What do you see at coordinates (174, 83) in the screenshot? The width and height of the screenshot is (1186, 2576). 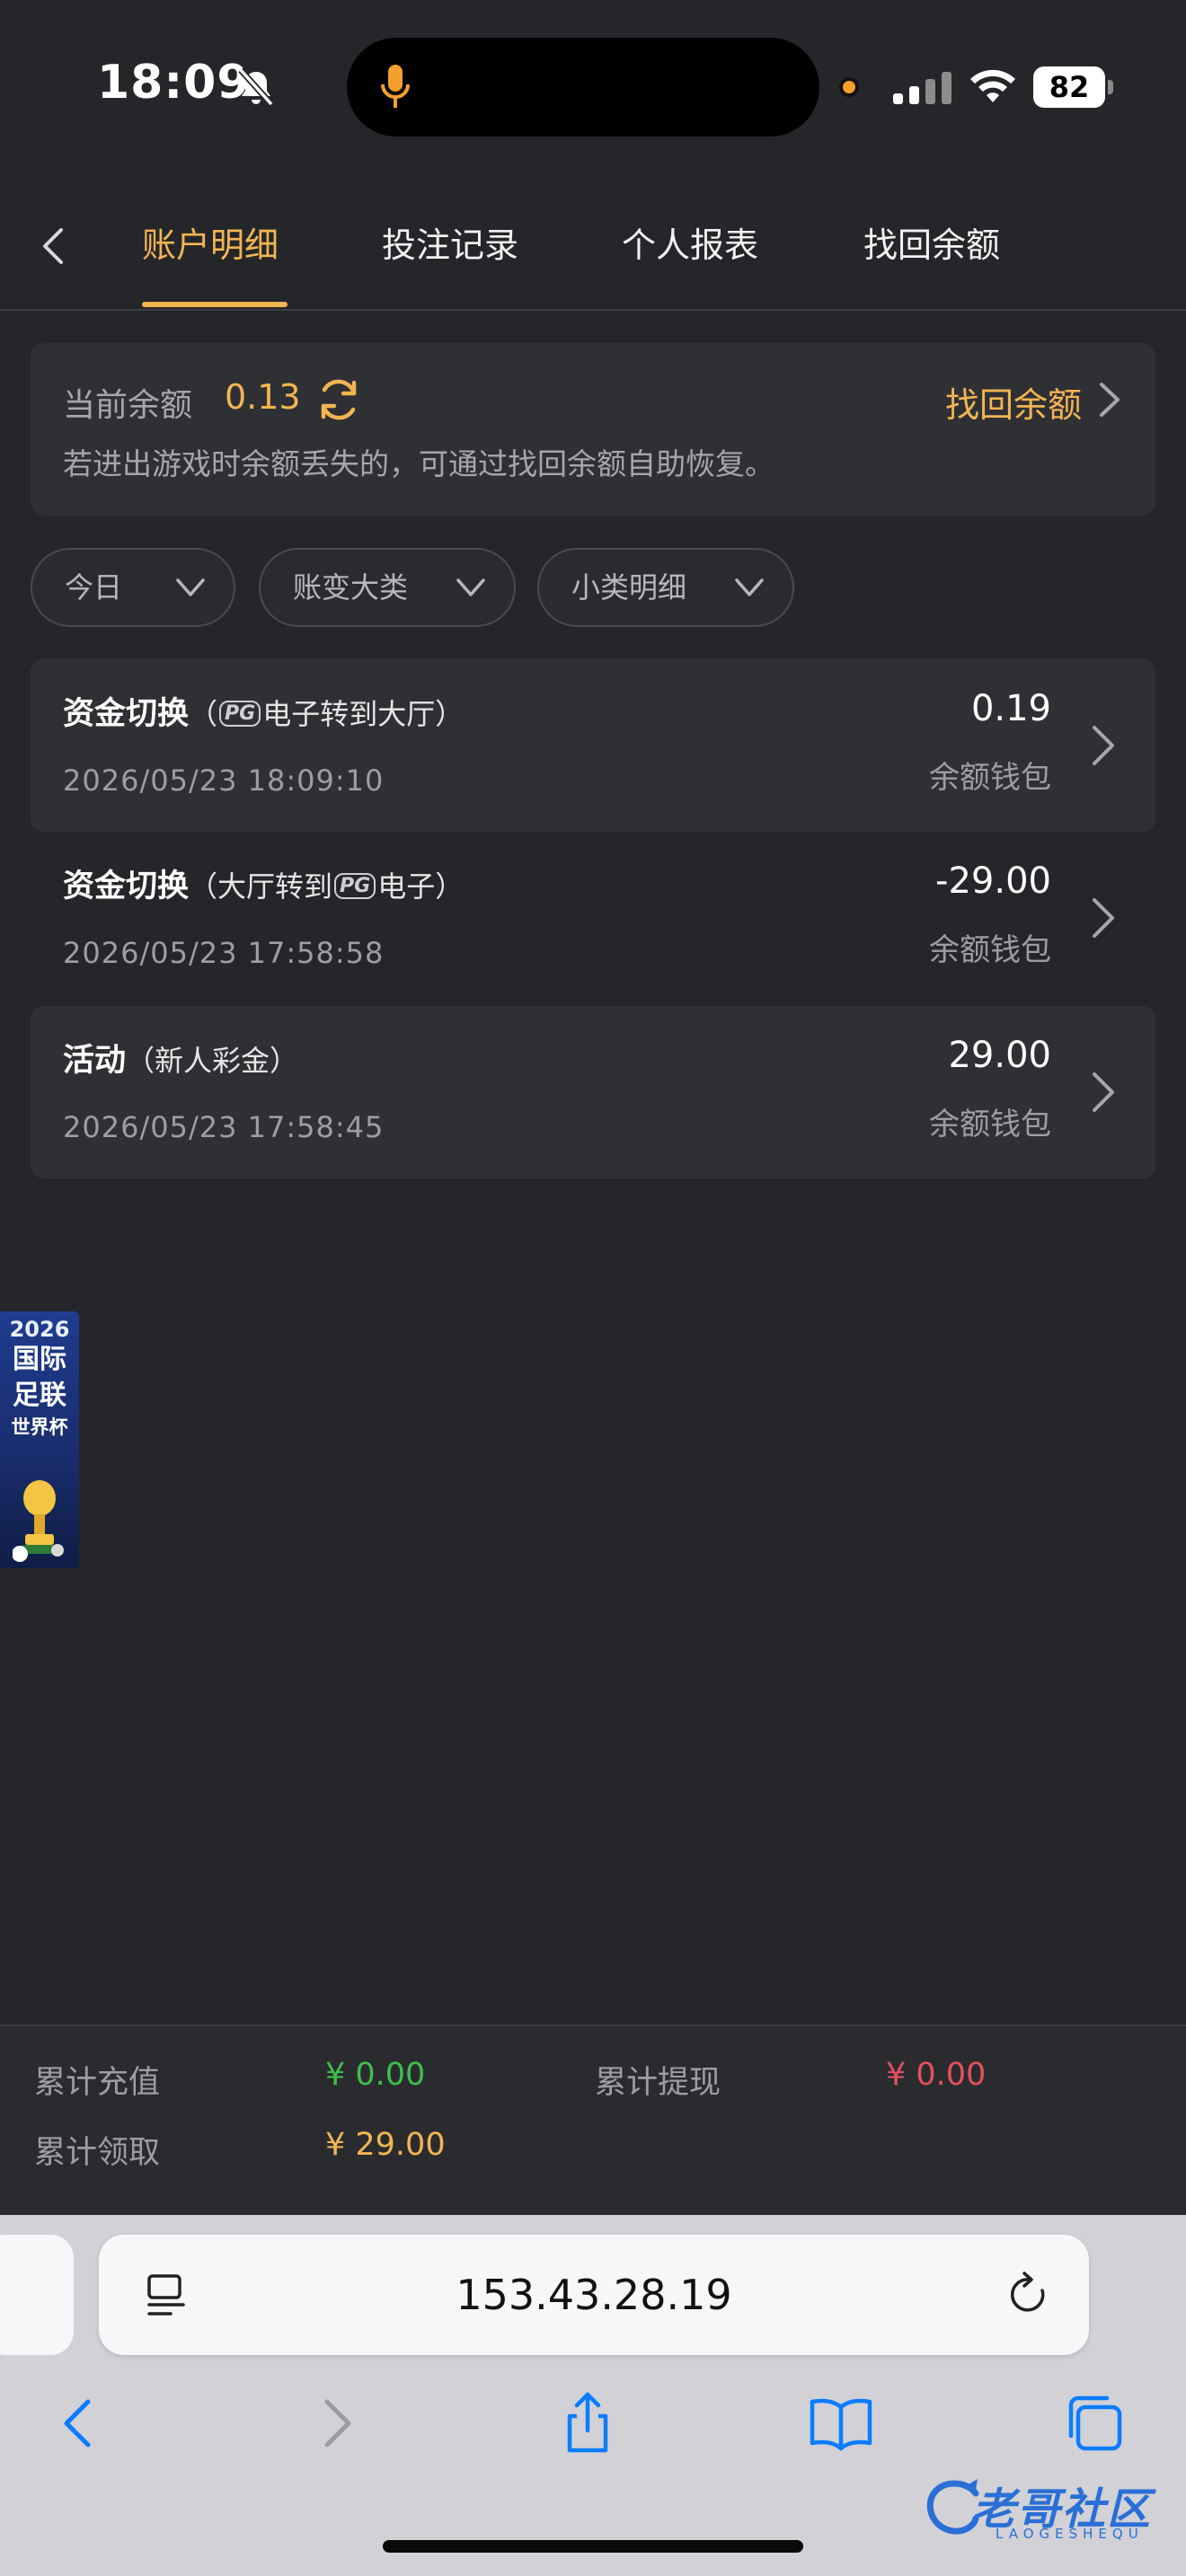 I see `status-time: 18:09` at bounding box center [174, 83].